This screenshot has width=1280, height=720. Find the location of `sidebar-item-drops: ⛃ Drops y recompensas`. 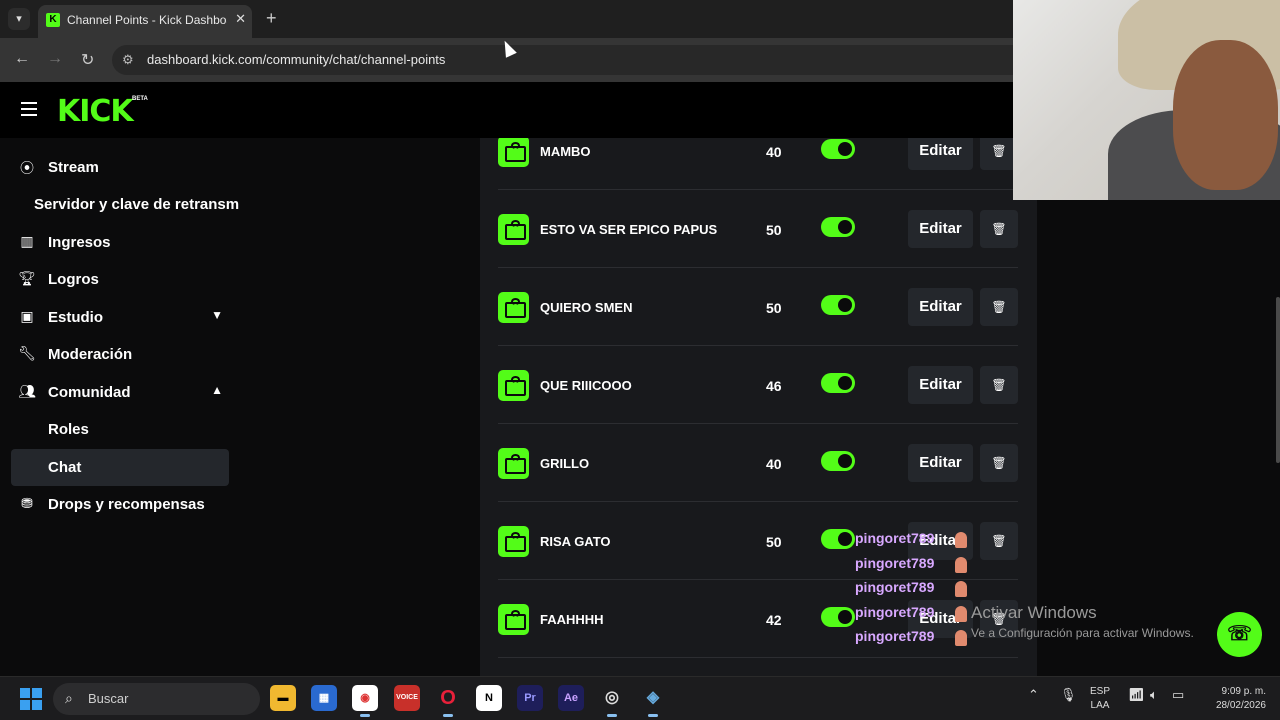

sidebar-item-drops: ⛃ Drops y recompensas is located at coordinates (120, 504).